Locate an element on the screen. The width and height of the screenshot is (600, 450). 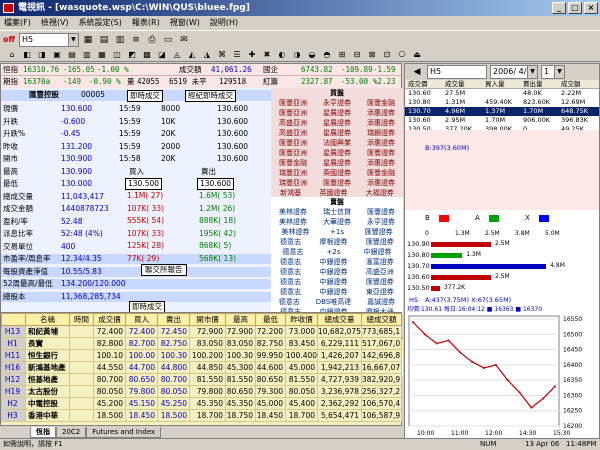
column-header: 最低 is located at coordinates (270, 319).